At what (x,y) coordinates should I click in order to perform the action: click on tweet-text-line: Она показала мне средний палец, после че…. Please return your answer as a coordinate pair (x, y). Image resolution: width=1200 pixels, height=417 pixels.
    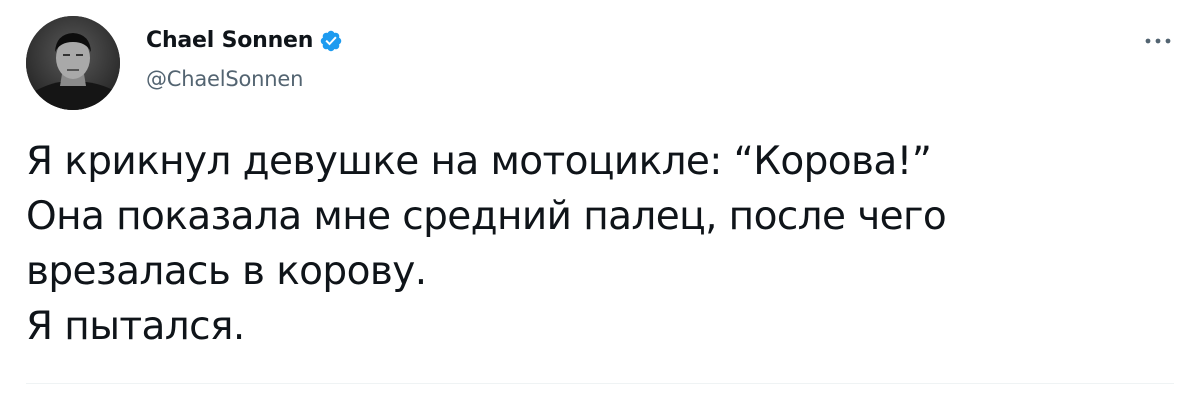
    Looking at the image, I should click on (486, 216).